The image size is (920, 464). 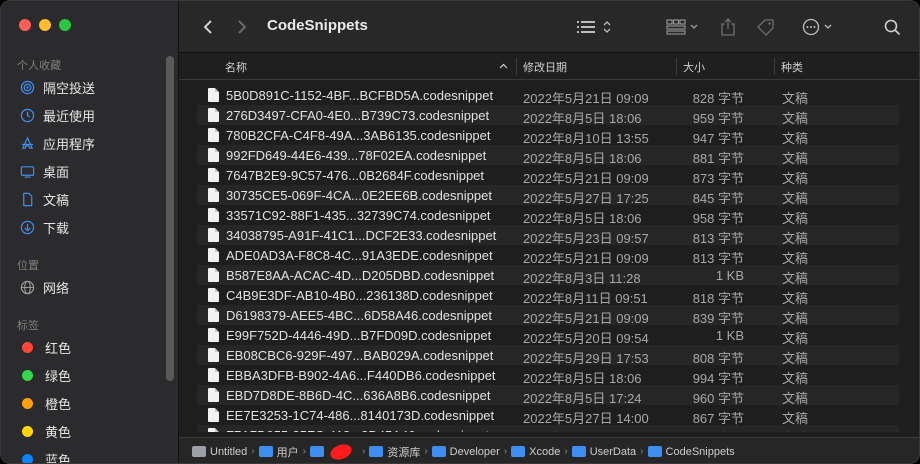 What do you see at coordinates (287, 452) in the screenshot?
I see `crumb-label: 用户` at bounding box center [287, 452].